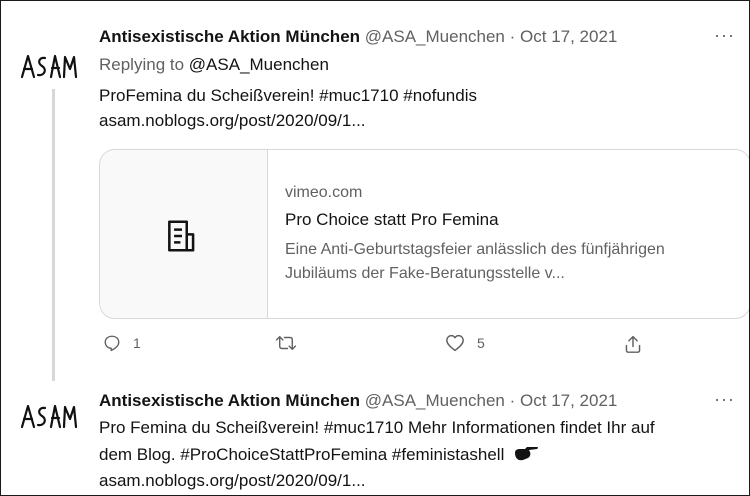  Describe the element at coordinates (527, 454) in the screenshot. I see `pointing-hand-icon` at that location.